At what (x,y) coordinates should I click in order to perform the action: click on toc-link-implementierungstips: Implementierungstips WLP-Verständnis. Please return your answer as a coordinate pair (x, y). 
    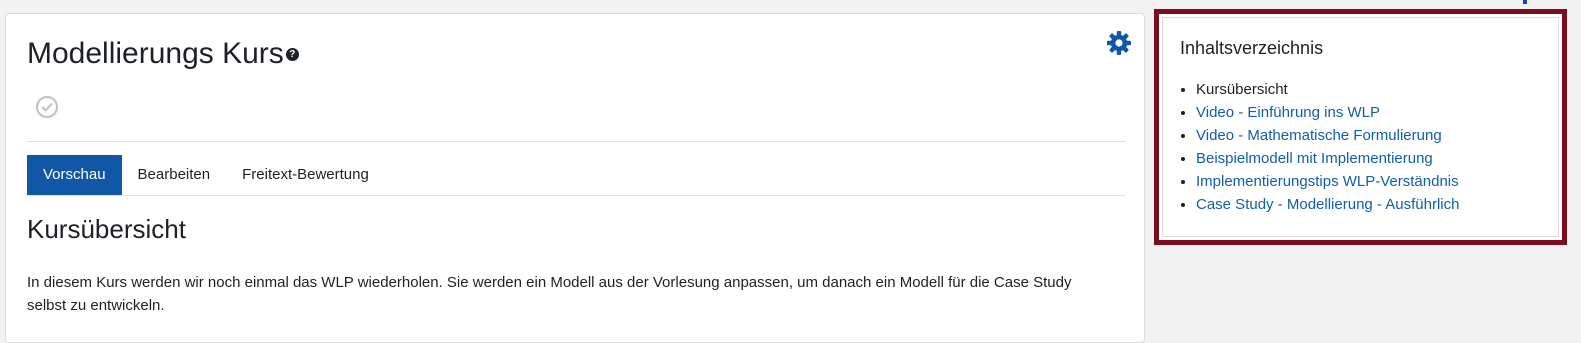
    Looking at the image, I should click on (1327, 181).